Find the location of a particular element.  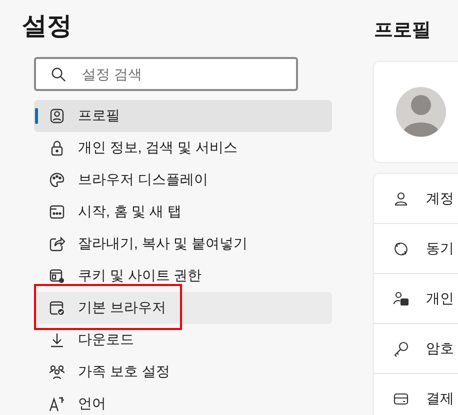

key-icon is located at coordinates (401, 348).